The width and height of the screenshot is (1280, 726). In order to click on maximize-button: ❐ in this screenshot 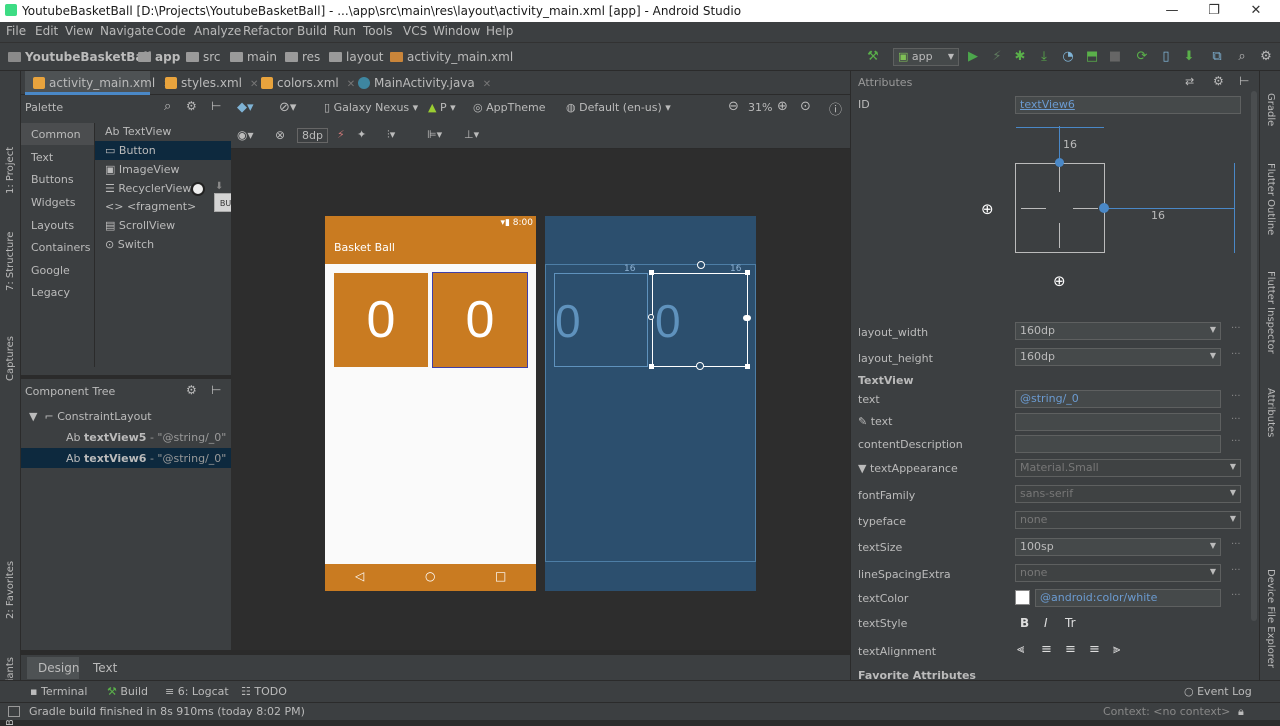, I will do `click(1214, 11)`.